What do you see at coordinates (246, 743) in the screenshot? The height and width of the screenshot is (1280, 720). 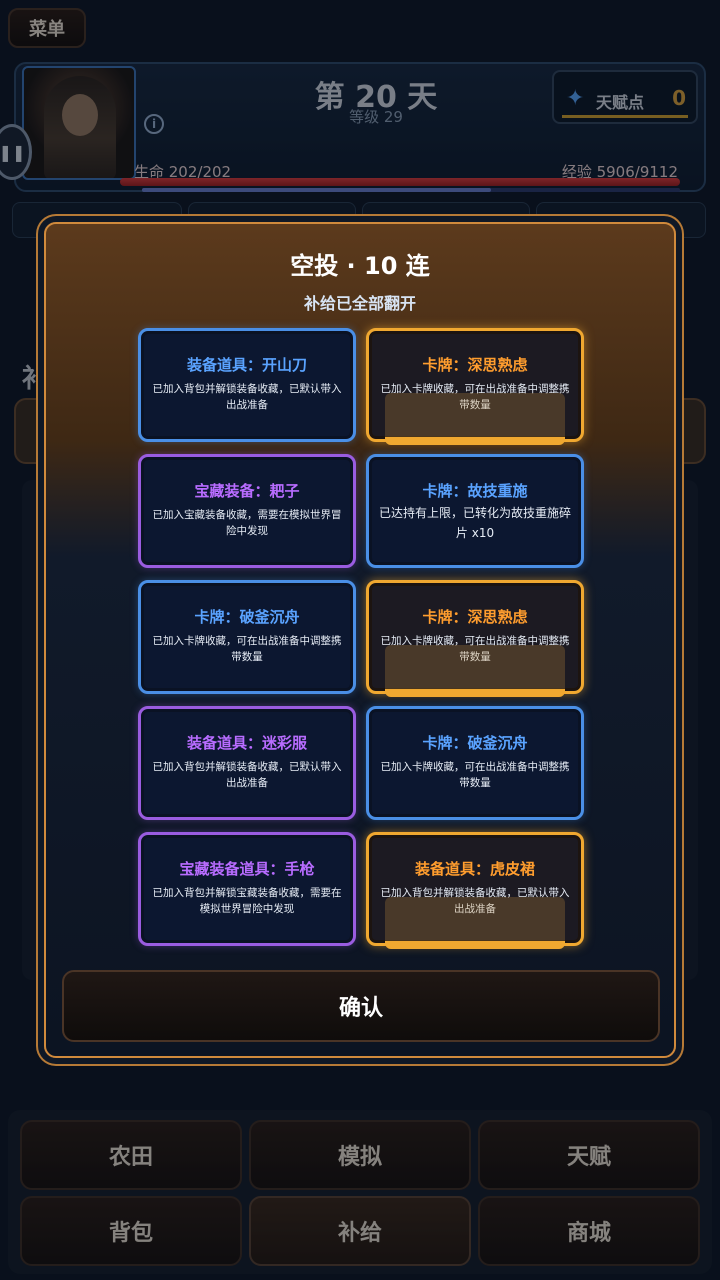 I see `reward-card-title: 装备道具：迷彩服` at bounding box center [246, 743].